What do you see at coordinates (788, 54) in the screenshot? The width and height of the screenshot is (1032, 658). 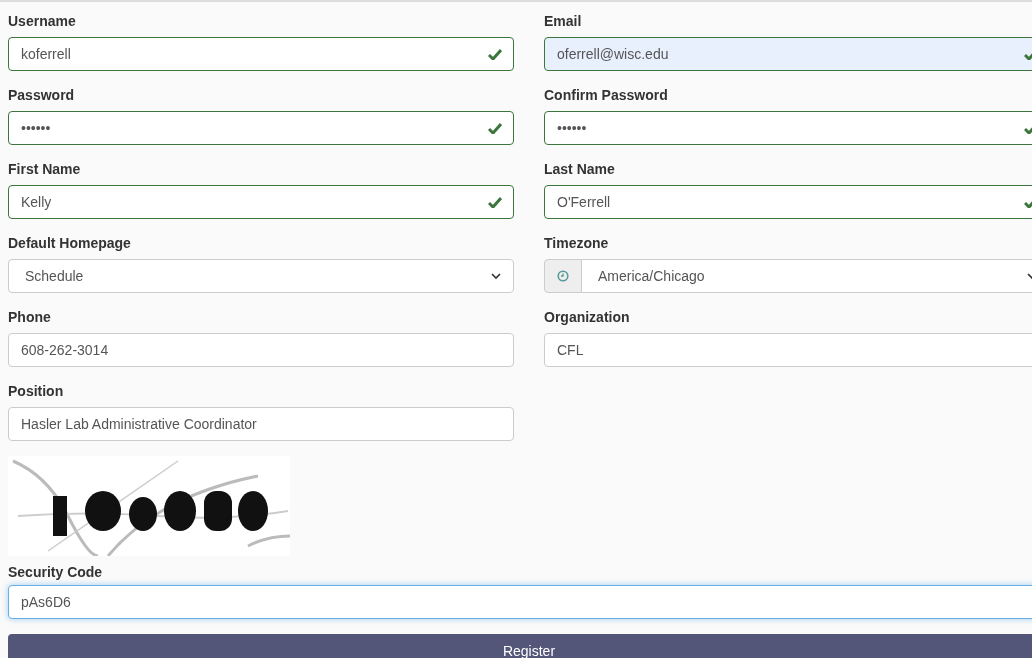 I see `input-field: oferrell@wisc.edu` at bounding box center [788, 54].